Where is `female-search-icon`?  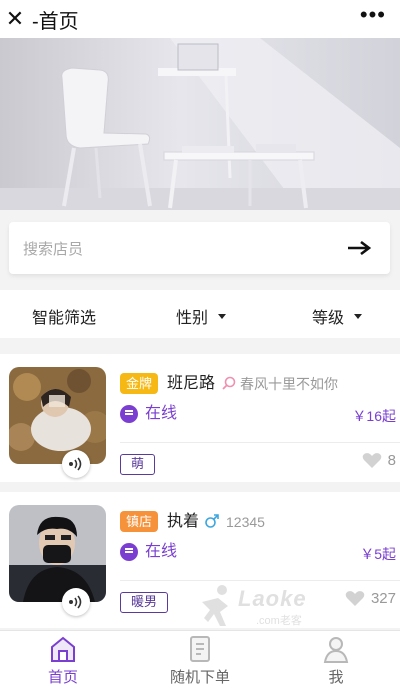
female-search-icon is located at coordinates (229, 385).